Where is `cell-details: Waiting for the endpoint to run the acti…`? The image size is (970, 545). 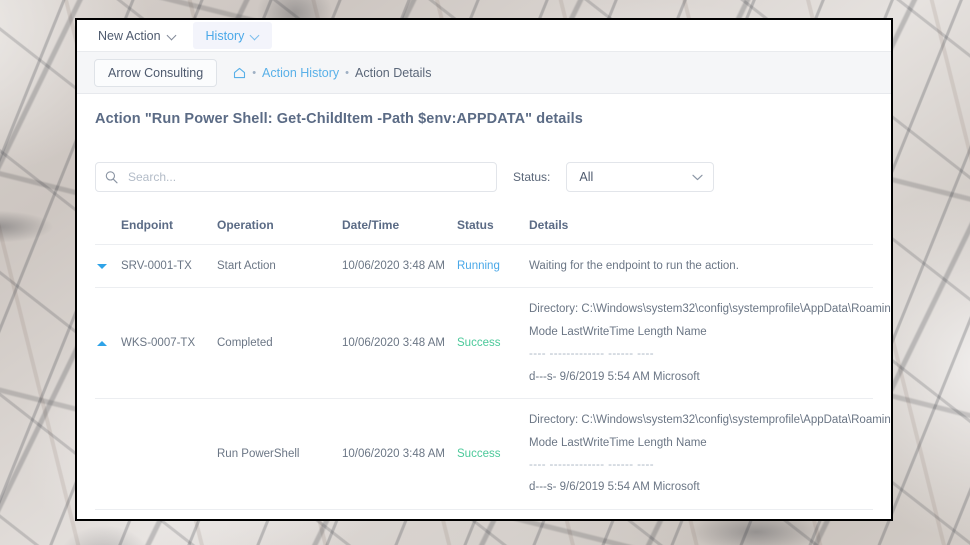
cell-details: Waiting for the endpoint to run the acti… is located at coordinates (701, 266).